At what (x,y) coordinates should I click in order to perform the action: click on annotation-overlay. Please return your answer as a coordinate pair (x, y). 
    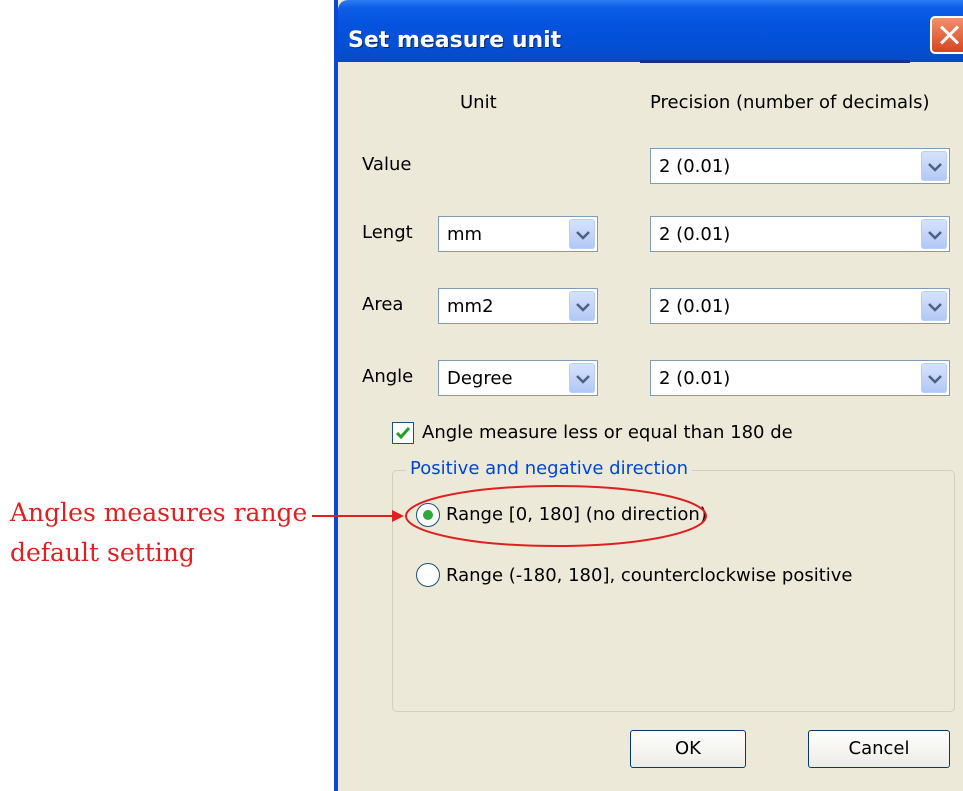
    Looking at the image, I should click on (509, 516).